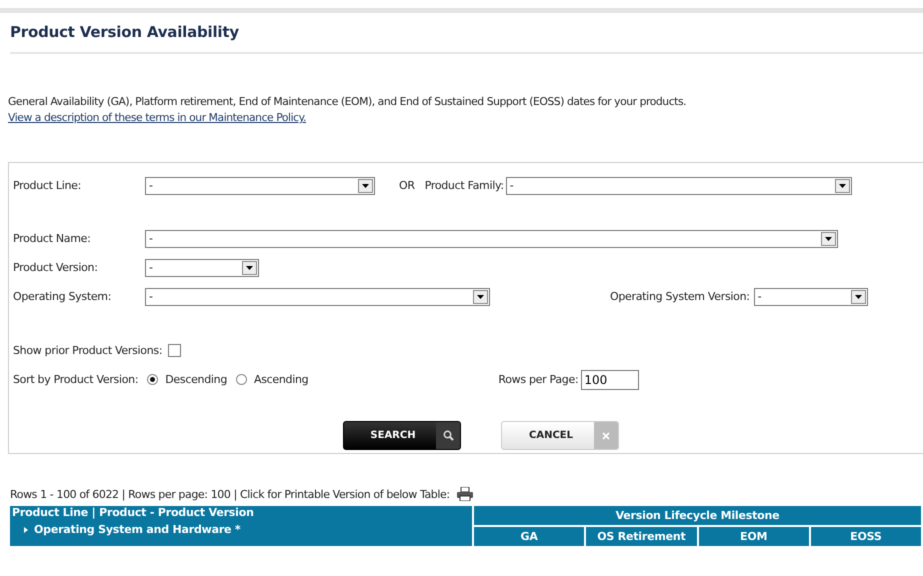 This screenshot has height=576, width=923. What do you see at coordinates (230, 494) in the screenshot?
I see `status-text: Rows 1 - 100 of 6022 | Rows per page: 100 | Click for Printable Version of below Table:` at bounding box center [230, 494].